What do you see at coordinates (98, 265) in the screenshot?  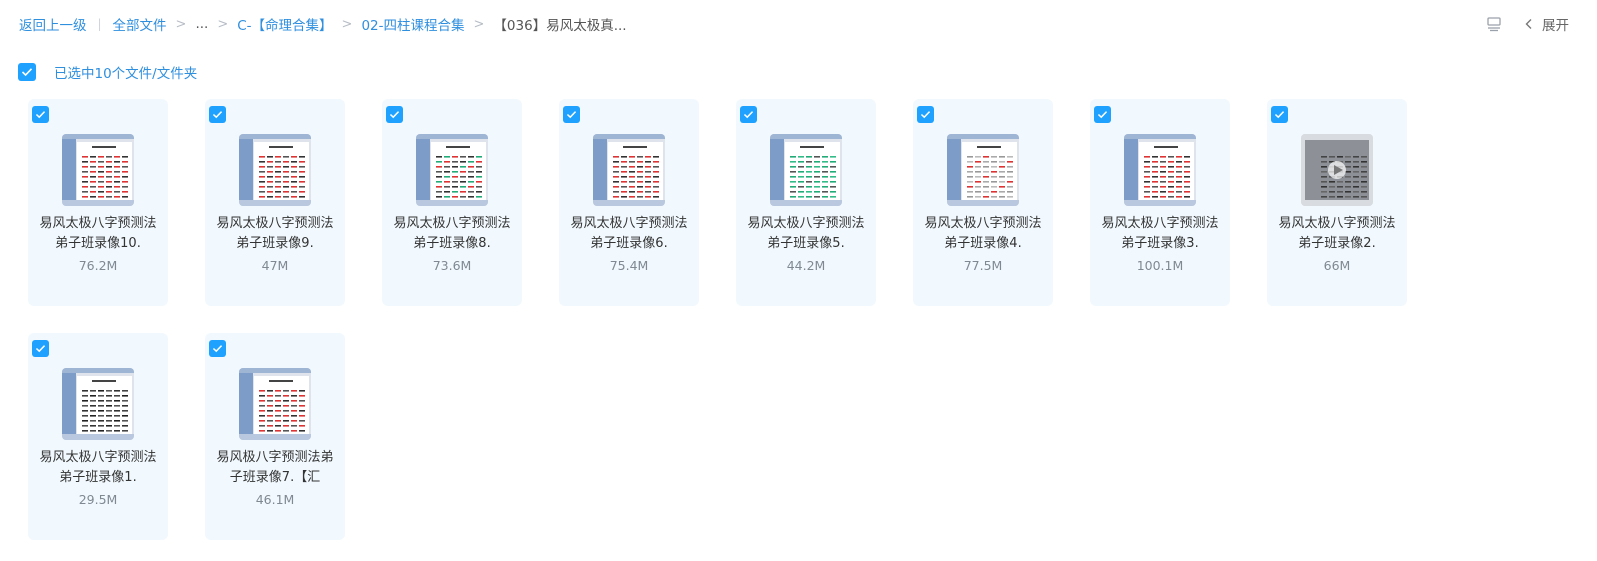 I see `file-size: 76.2M` at bounding box center [98, 265].